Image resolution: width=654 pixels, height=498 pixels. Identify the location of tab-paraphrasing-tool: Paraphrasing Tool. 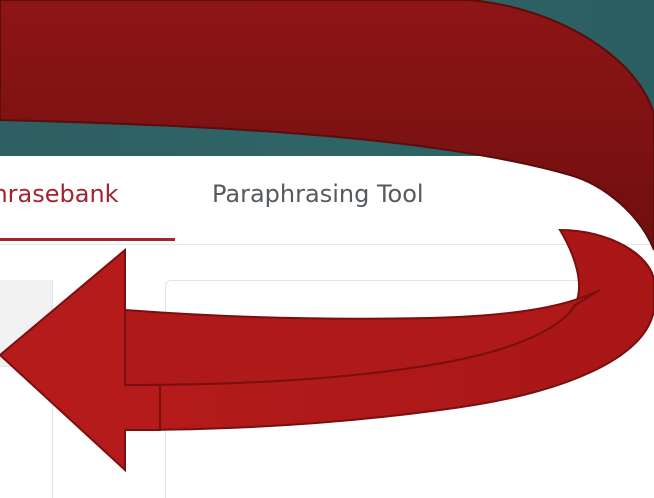
(318, 194).